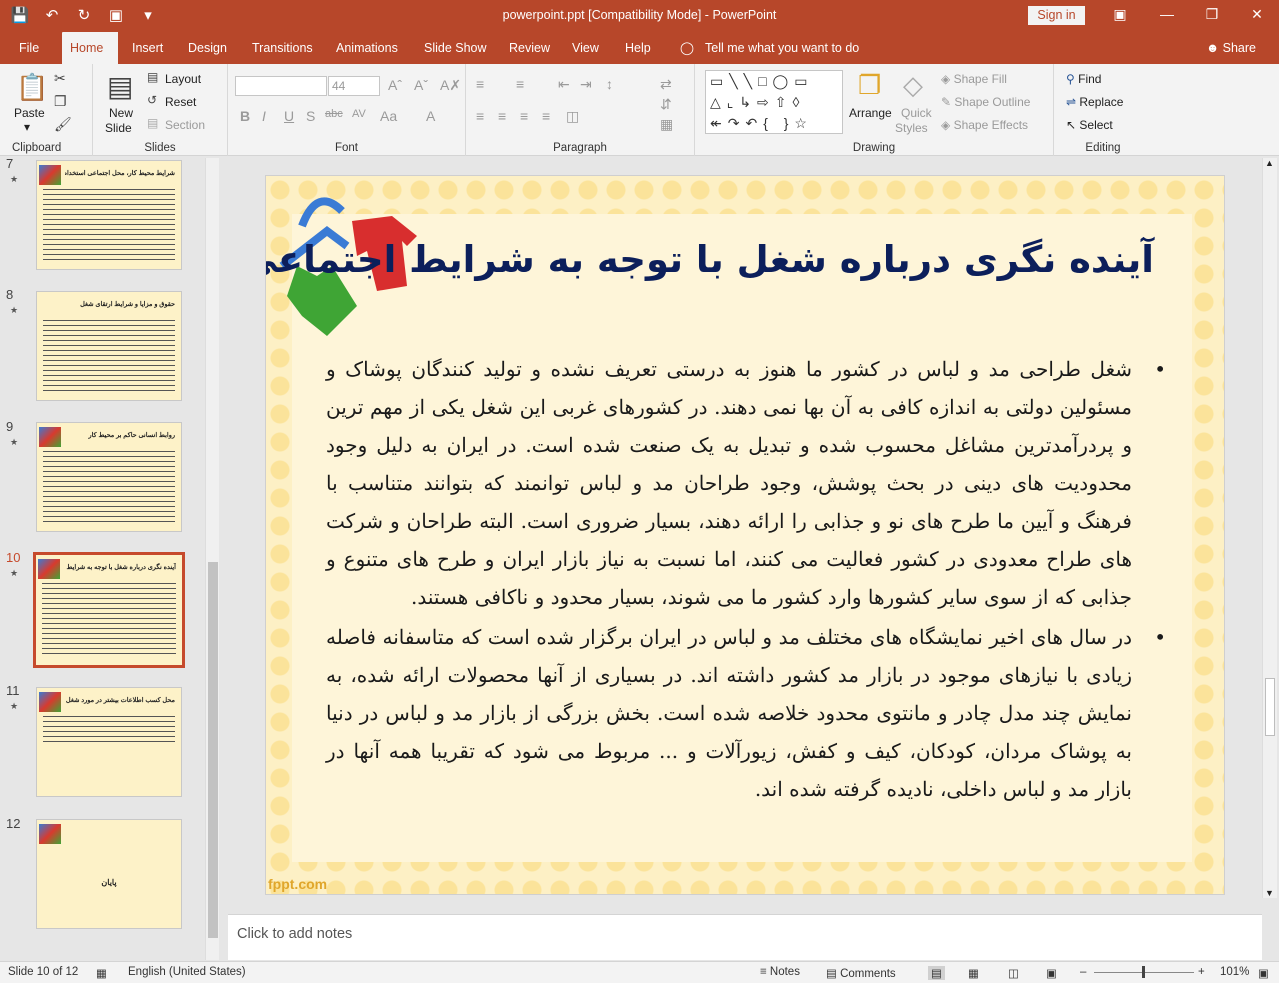 The image size is (1279, 983). What do you see at coordinates (1013, 973) in the screenshot?
I see `reading-view-icon: ◫` at bounding box center [1013, 973].